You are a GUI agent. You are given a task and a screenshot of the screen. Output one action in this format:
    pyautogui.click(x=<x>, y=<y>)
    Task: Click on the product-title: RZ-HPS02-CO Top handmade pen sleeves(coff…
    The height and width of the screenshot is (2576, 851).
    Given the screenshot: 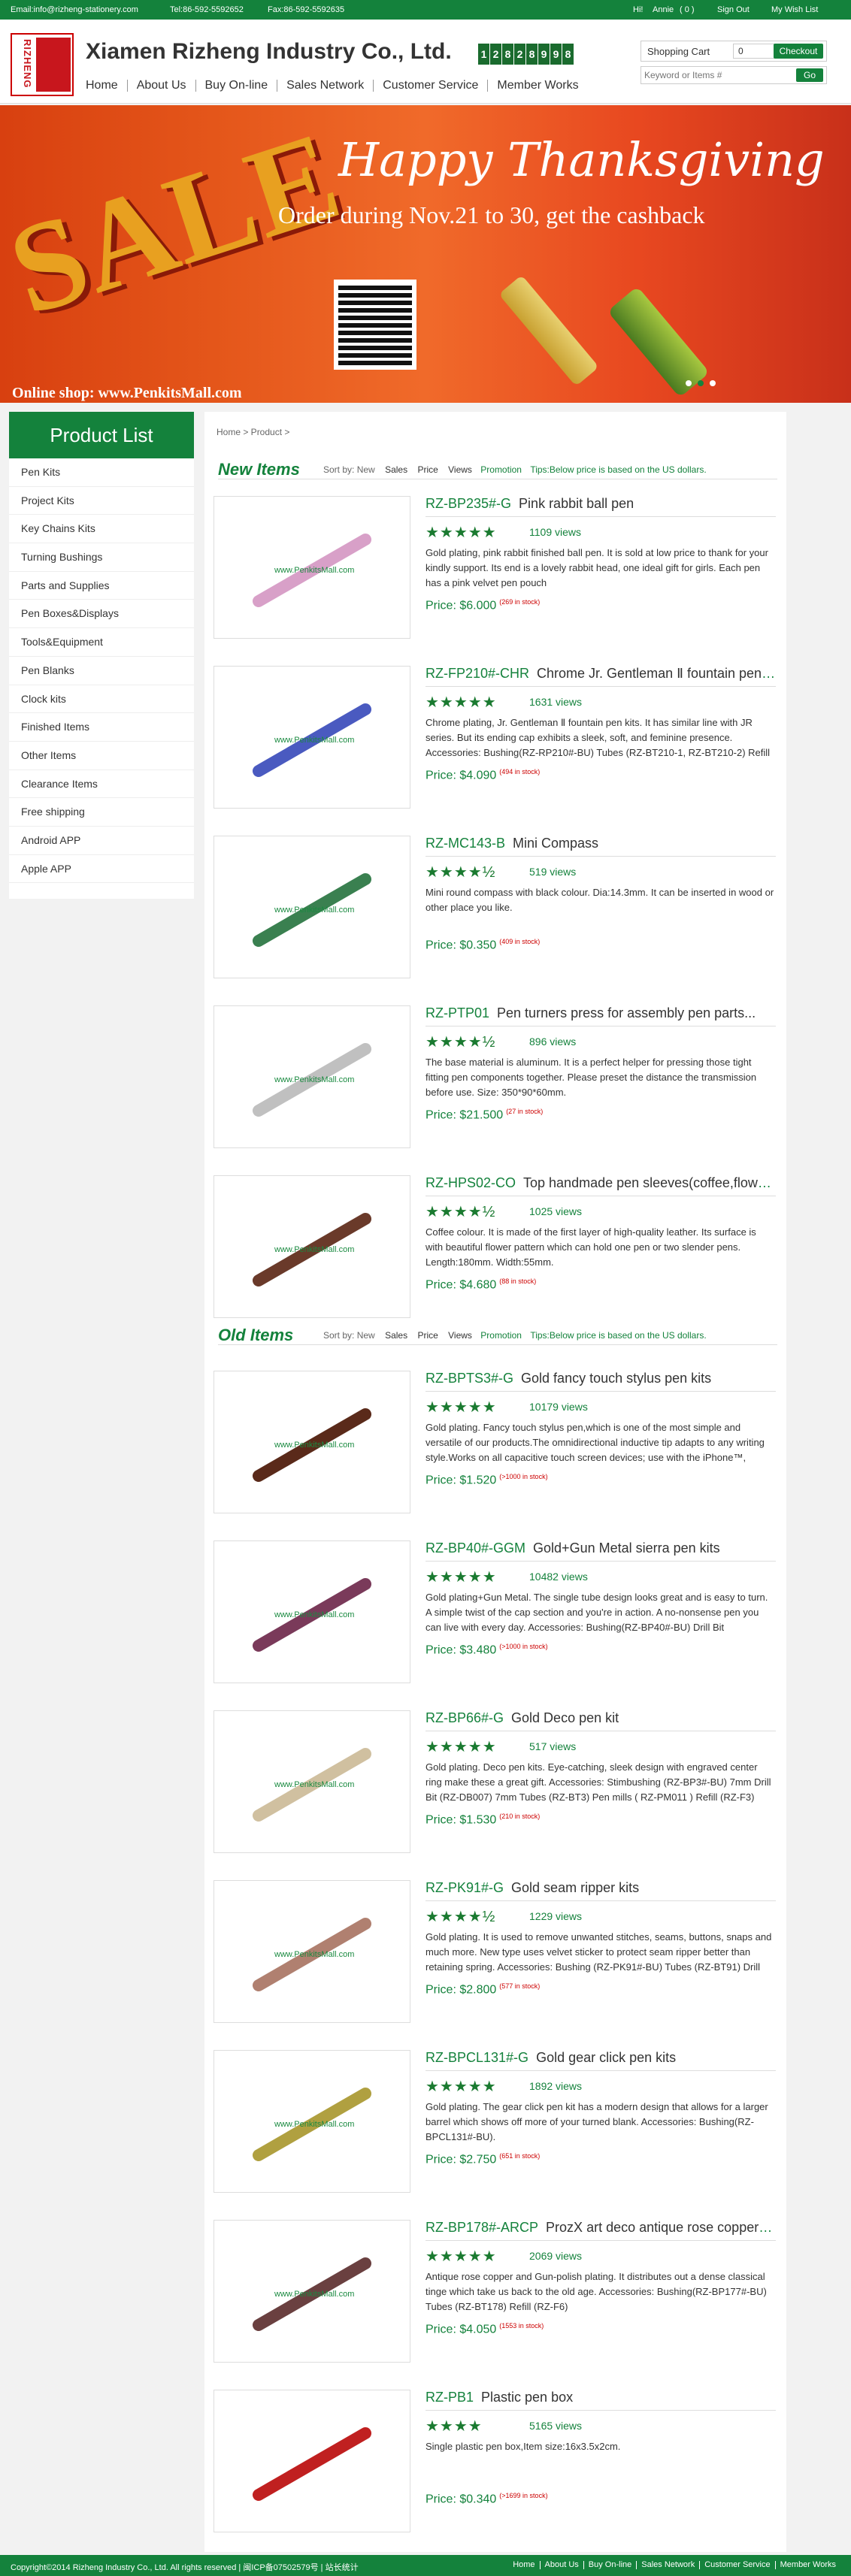 What is the action you would take?
    pyautogui.click(x=601, y=1186)
    